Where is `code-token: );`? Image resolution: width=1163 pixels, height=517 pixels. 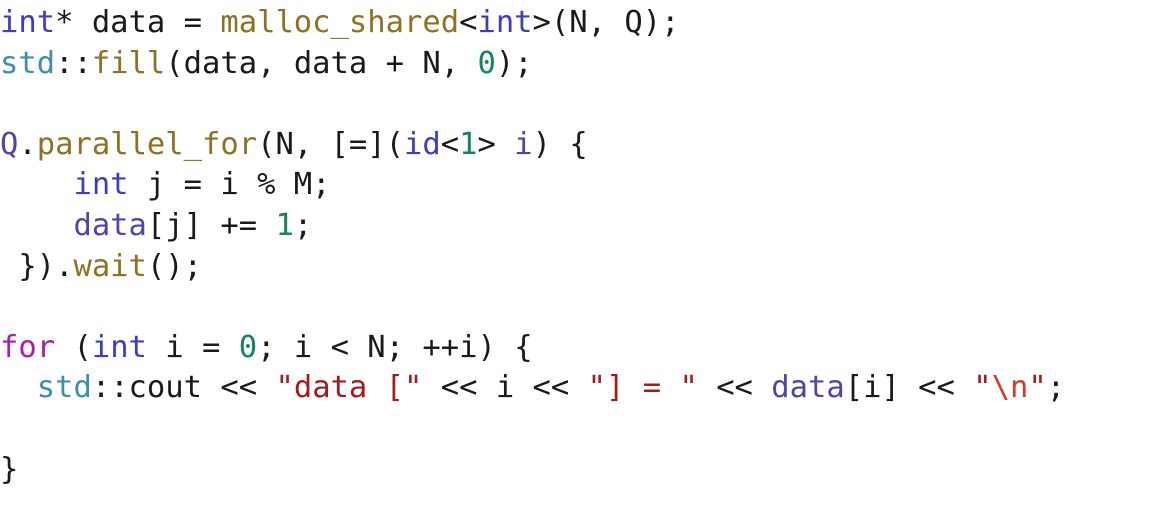
code-token: ); is located at coordinates (514, 63).